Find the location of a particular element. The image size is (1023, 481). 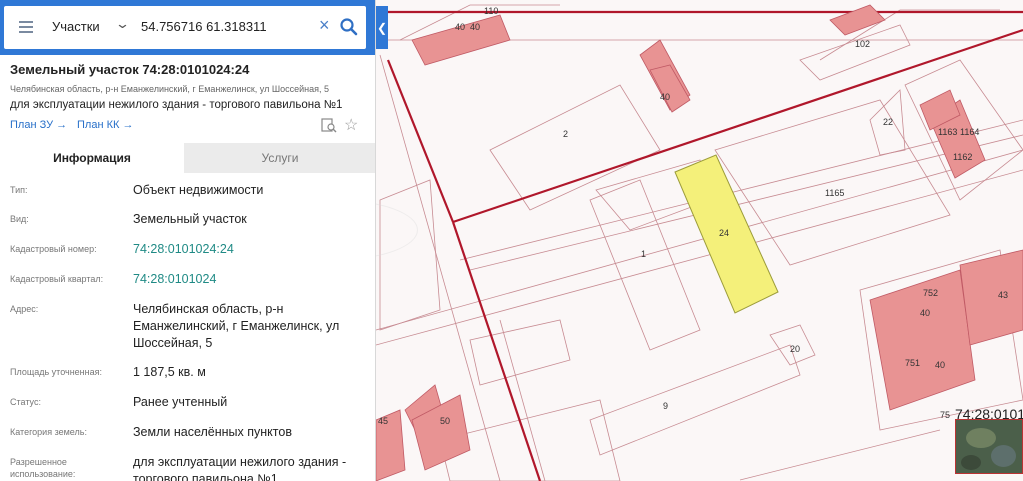

row-value: Ранее учтенный is located at coordinates (180, 402).